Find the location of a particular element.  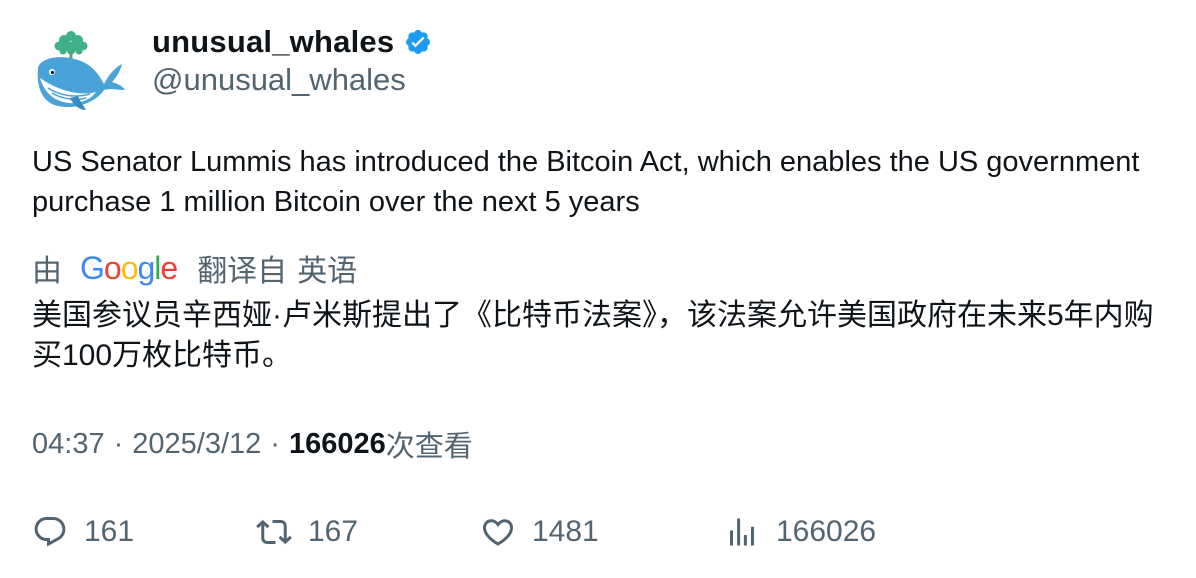

retweet-button: 167 is located at coordinates (307, 532).